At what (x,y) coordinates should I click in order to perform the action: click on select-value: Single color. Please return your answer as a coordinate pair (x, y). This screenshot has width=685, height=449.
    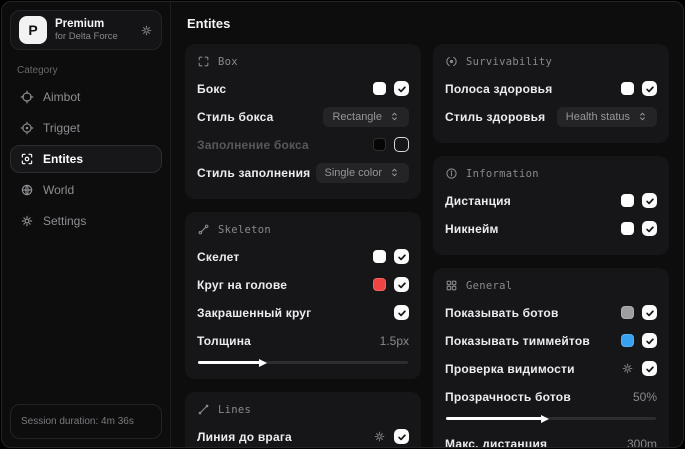
    Looking at the image, I should click on (353, 172).